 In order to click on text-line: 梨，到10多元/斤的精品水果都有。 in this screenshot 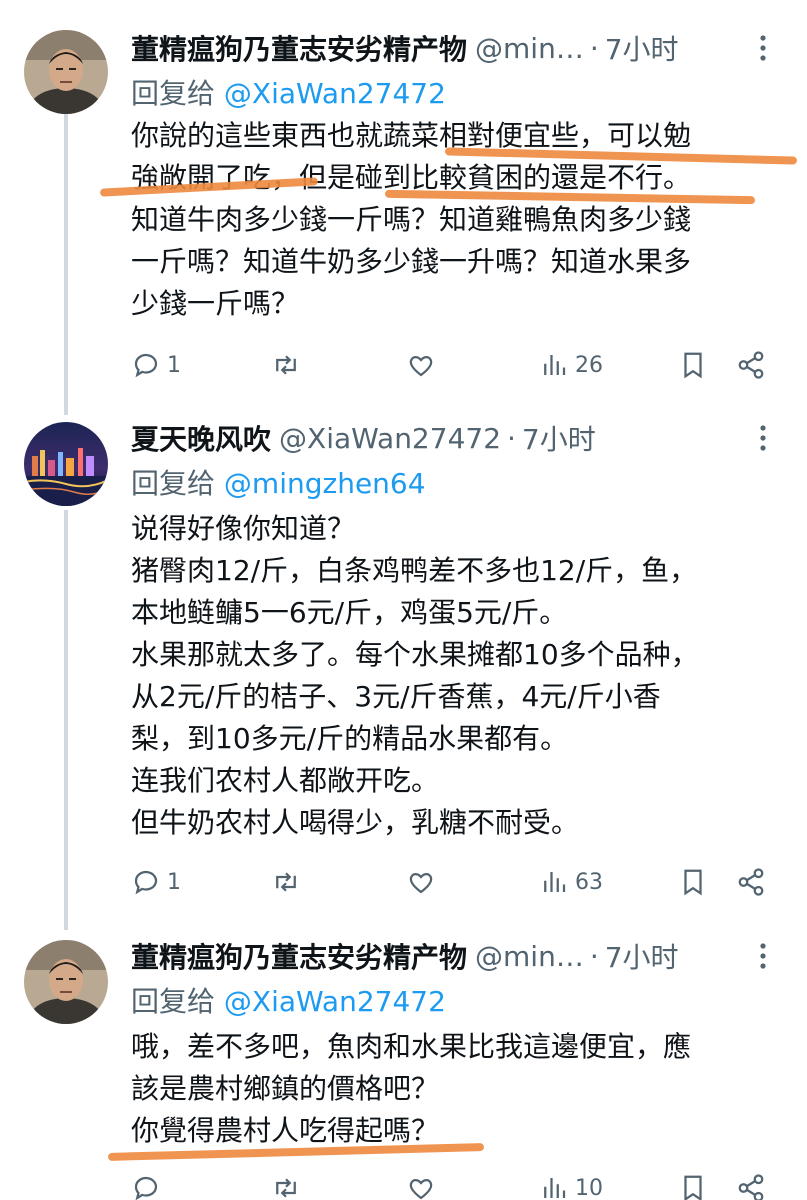, I will do `click(350, 738)`.